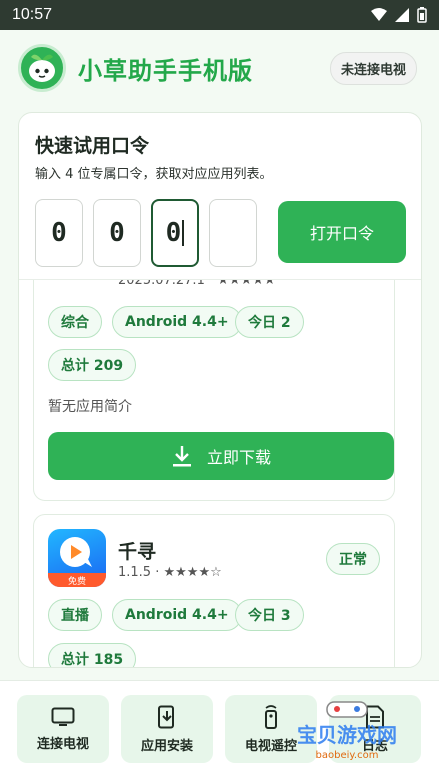 Image resolution: width=439 pixels, height=780 pixels. Describe the element at coordinates (219, 730) in the screenshot. I see `bottom-nav: 连接电视 应用安装 电视遥控 日志` at that location.